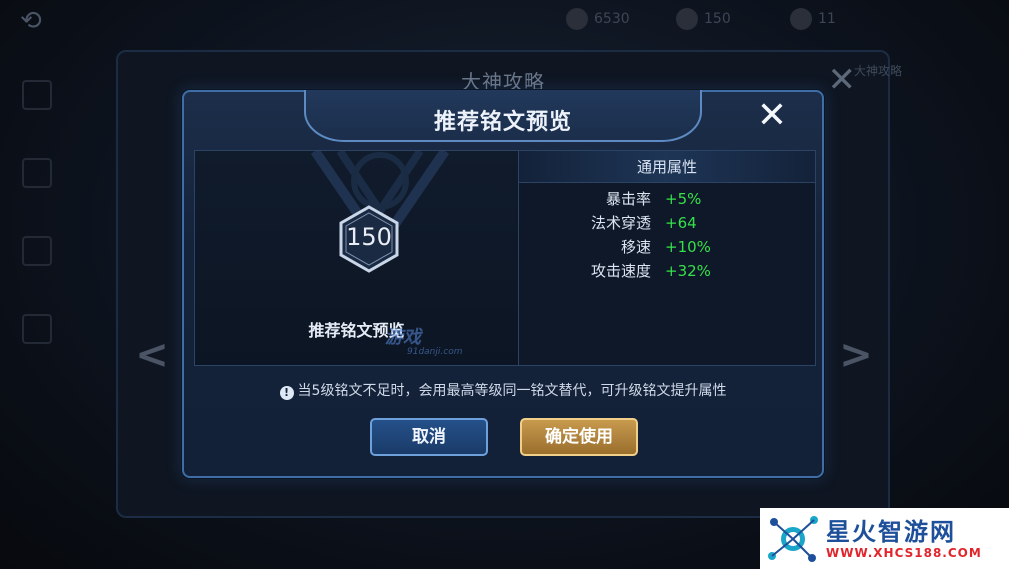  I want to click on top-bar: ⟲ 6530 150 11, so click(504, 20).